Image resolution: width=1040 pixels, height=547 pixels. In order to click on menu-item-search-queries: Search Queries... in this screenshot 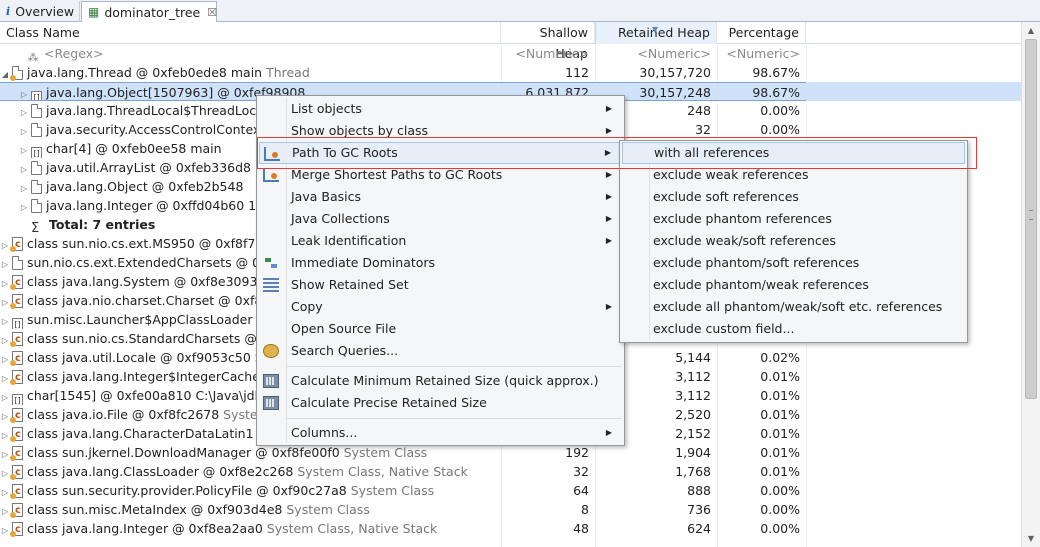, I will do `click(440, 351)`.